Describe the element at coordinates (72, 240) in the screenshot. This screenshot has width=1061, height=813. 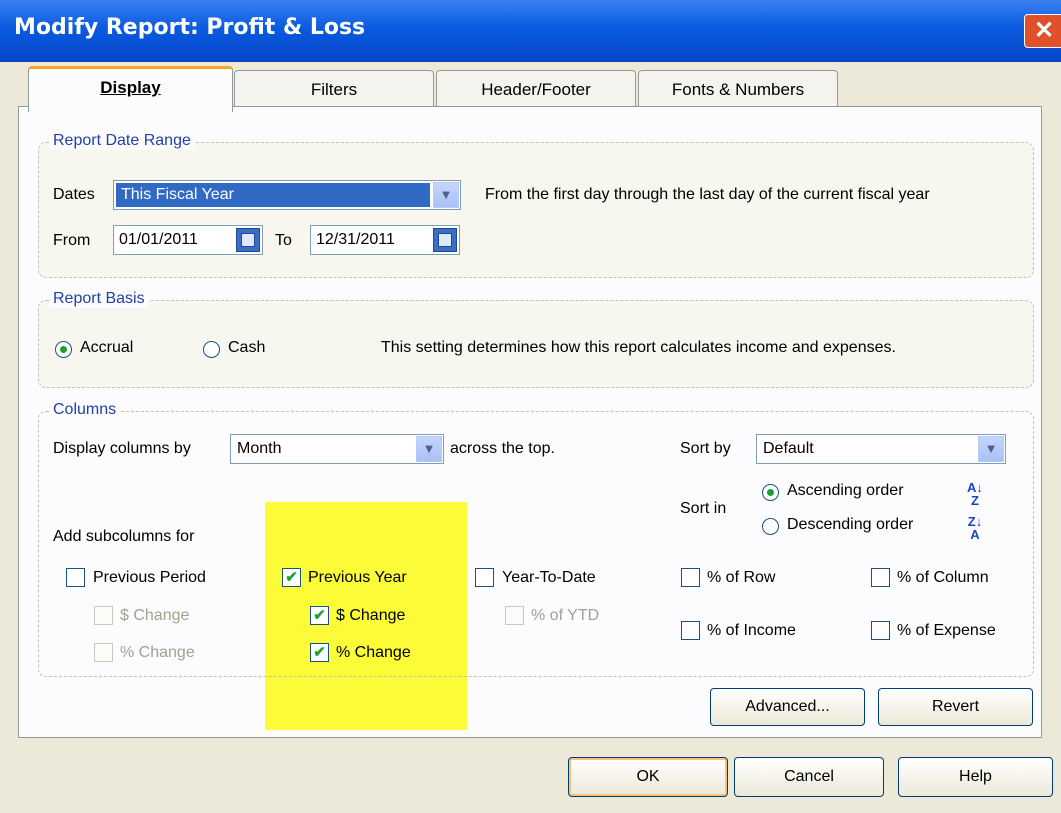
I see `from-label: From` at that location.